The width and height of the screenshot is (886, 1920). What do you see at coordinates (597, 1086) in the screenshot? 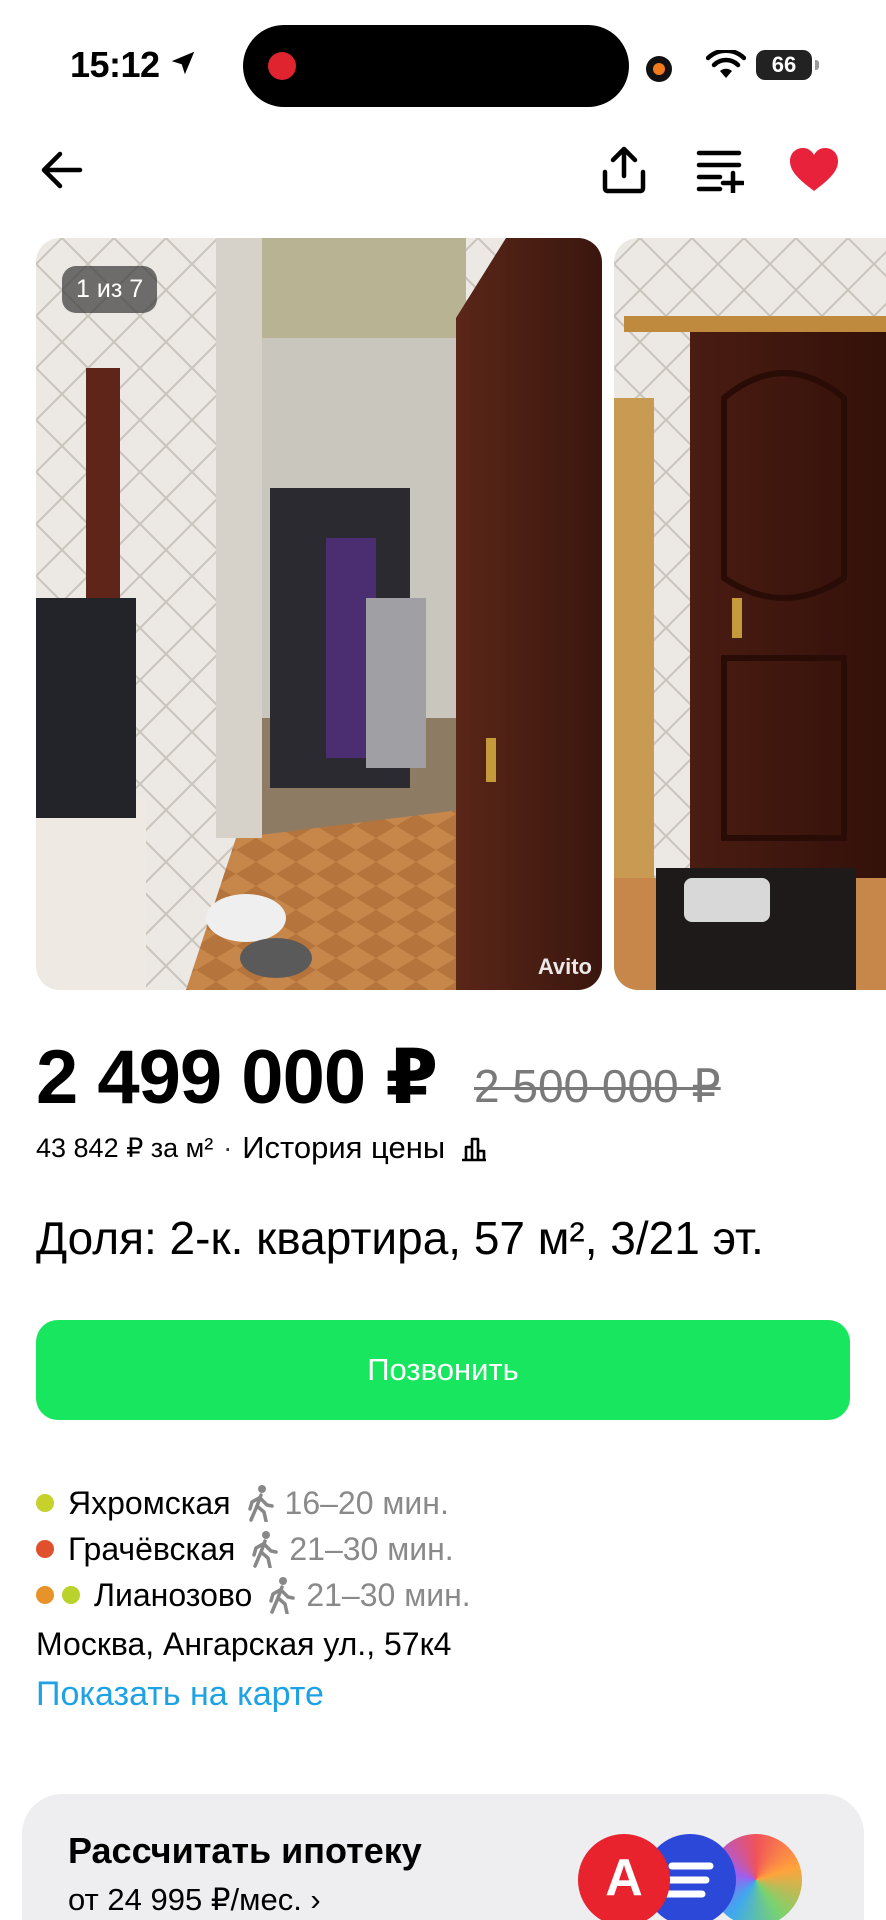
I see `old-price: 2 500 000 ₽` at bounding box center [597, 1086].